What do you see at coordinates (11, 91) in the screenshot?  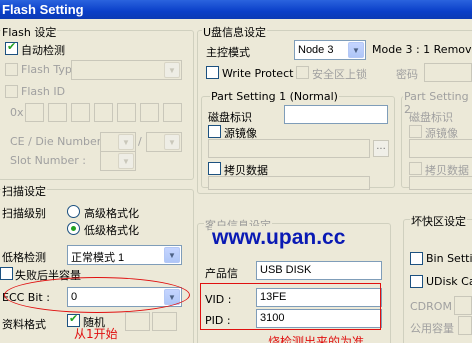 I see `flash-id-checkbox` at bounding box center [11, 91].